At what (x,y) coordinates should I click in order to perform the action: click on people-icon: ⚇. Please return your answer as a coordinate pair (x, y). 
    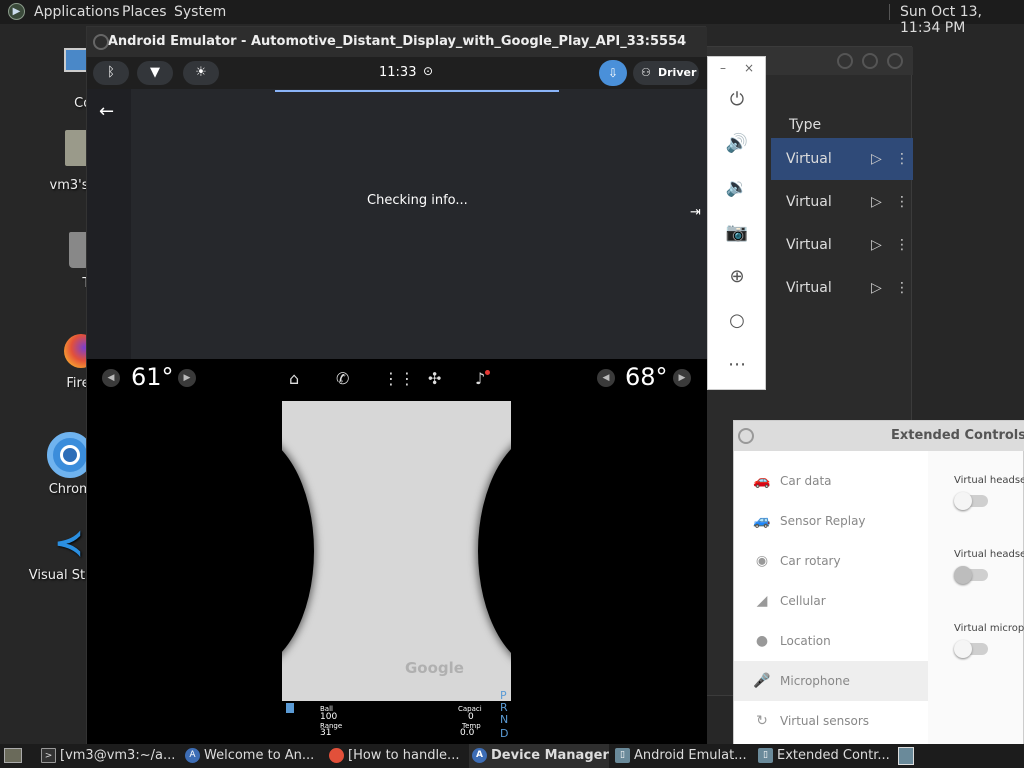
    Looking at the image, I should click on (646, 72).